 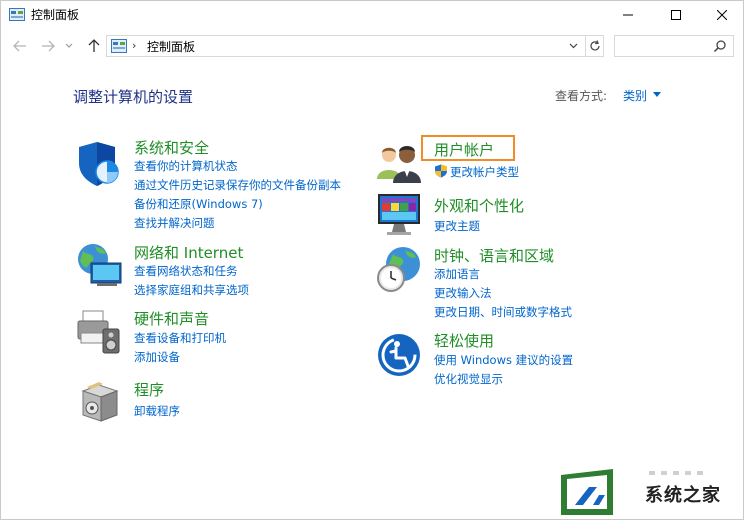 I want to click on link-add-device: 添加设备, so click(x=157, y=357).